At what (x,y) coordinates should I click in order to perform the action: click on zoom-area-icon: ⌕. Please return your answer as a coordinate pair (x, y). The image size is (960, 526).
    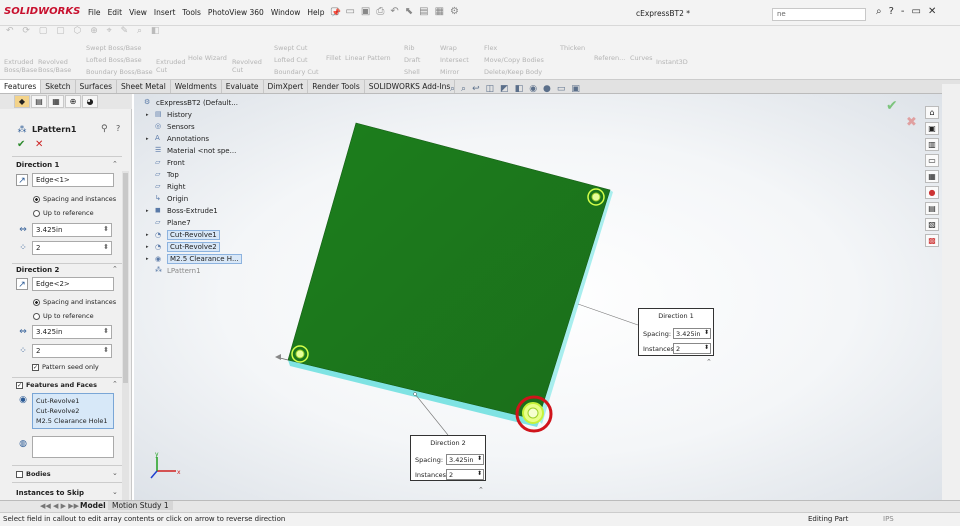
    Looking at the image, I should click on (463, 89).